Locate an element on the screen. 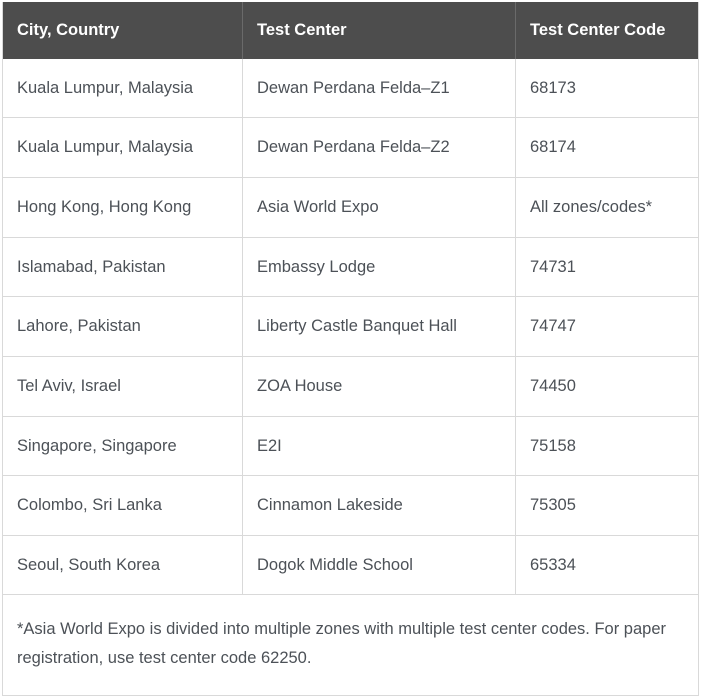  cell-test-center: Dogok Middle School is located at coordinates (379, 565).